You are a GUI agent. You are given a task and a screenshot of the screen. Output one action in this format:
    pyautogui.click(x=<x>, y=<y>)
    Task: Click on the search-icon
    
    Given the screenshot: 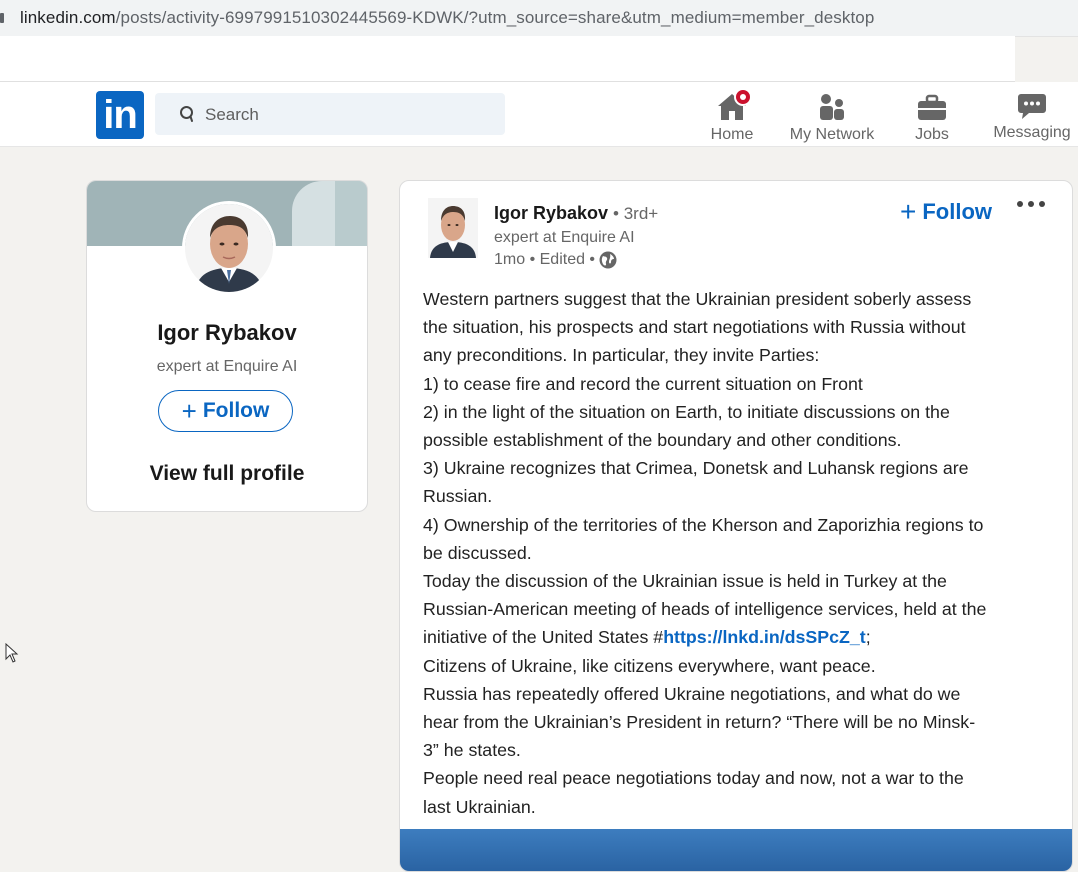 What is the action you would take?
    pyautogui.click(x=186, y=114)
    